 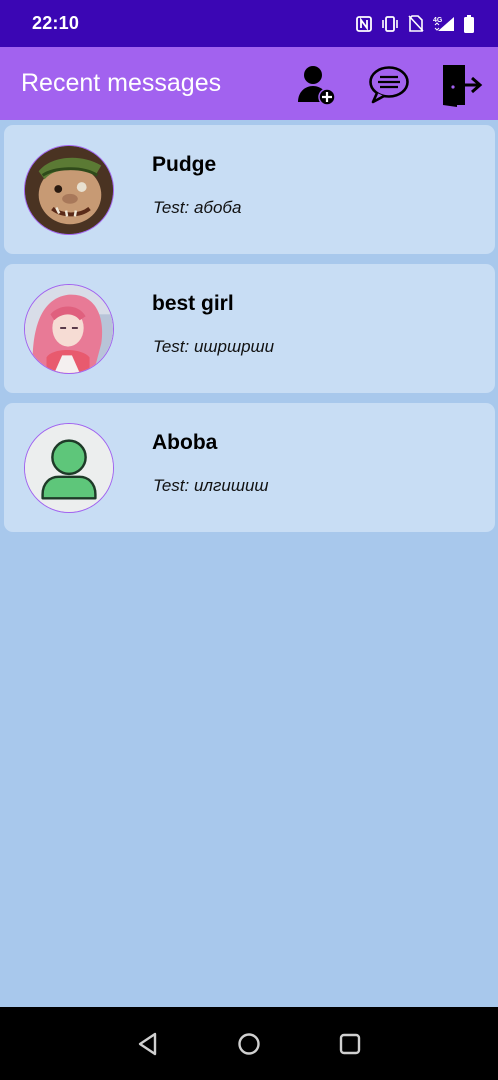 I want to click on signal-4g-icon: 4G, so click(x=443, y=24).